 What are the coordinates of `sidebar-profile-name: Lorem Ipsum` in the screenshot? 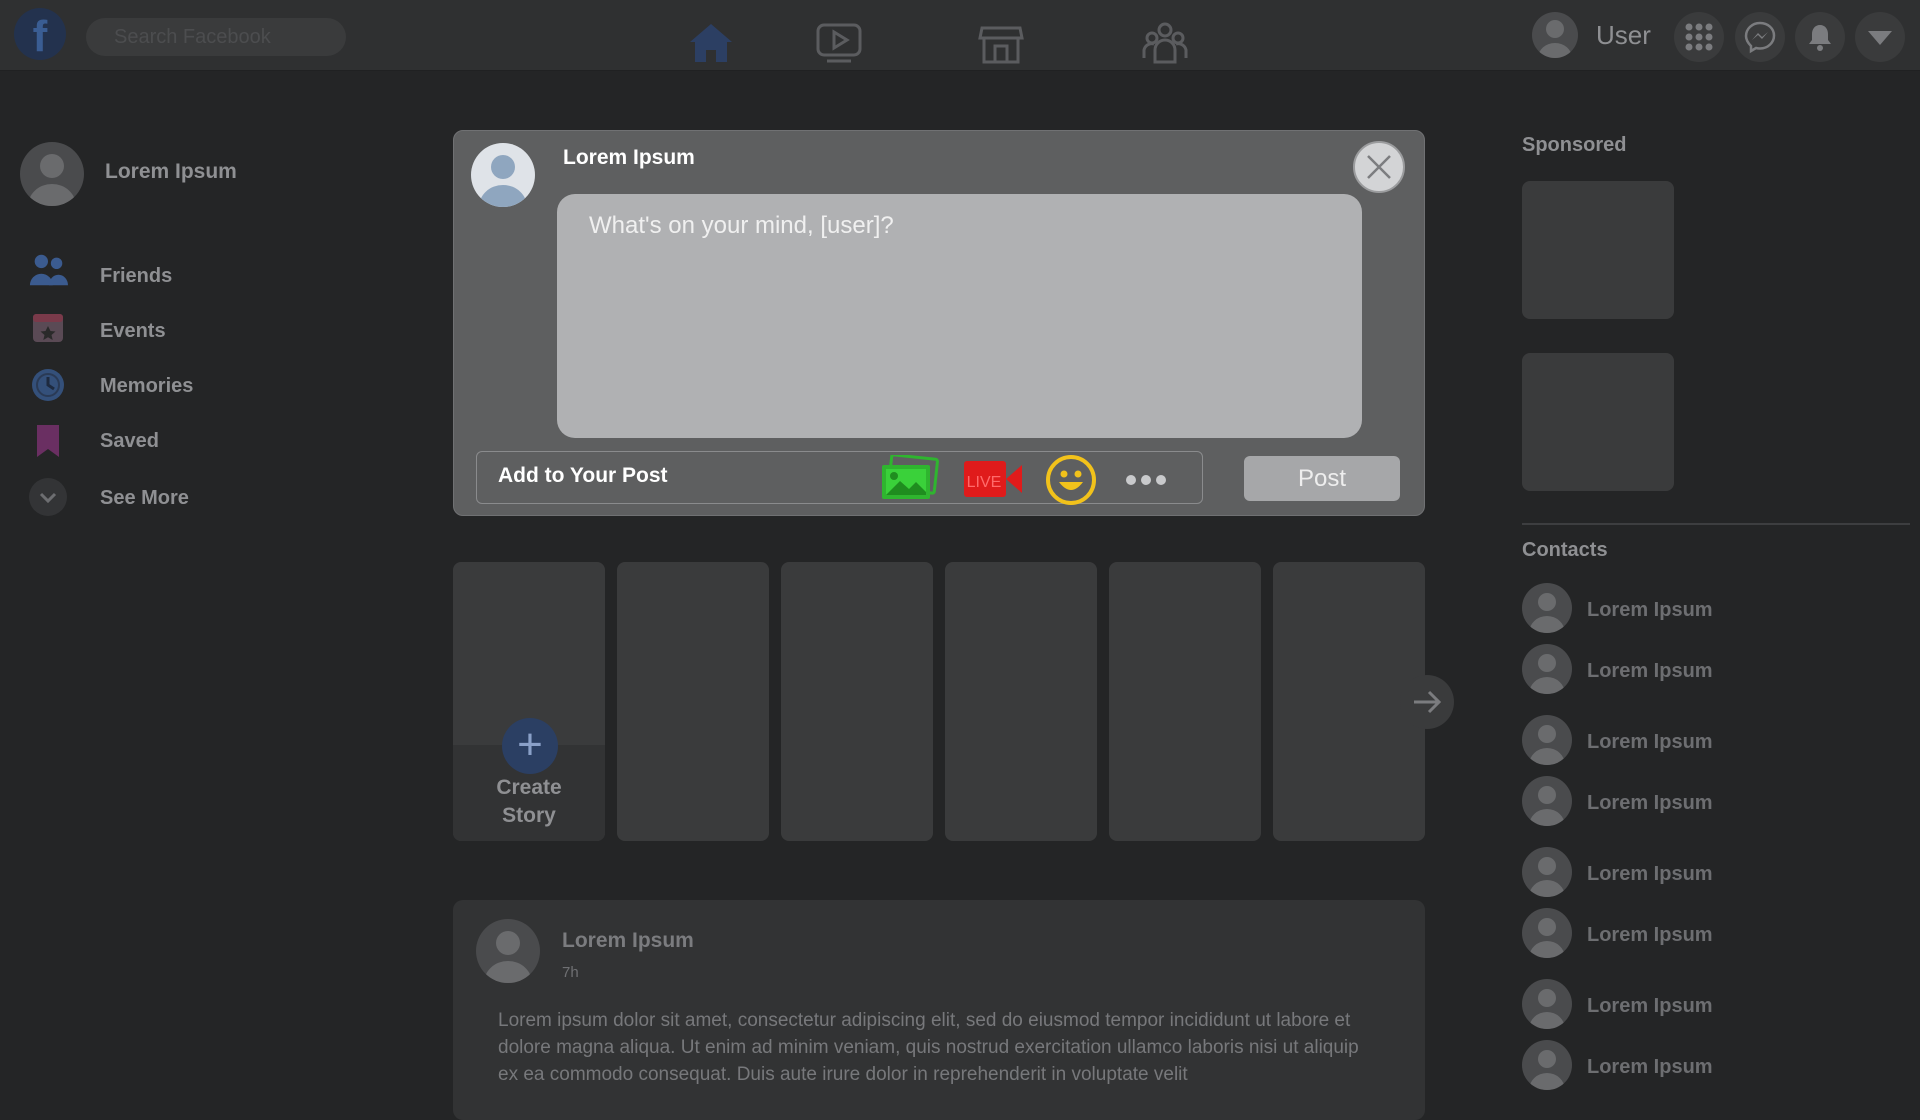 It's located at (171, 172).